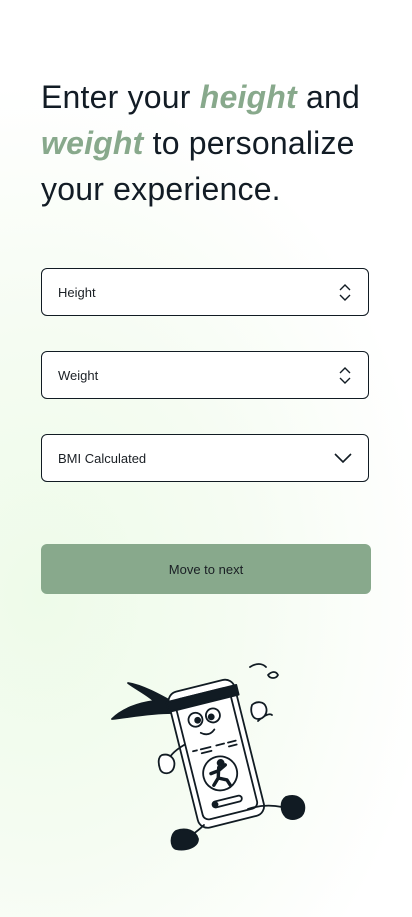 The width and height of the screenshot is (412, 917). What do you see at coordinates (78, 375) in the screenshot?
I see `weight-label: Weight` at bounding box center [78, 375].